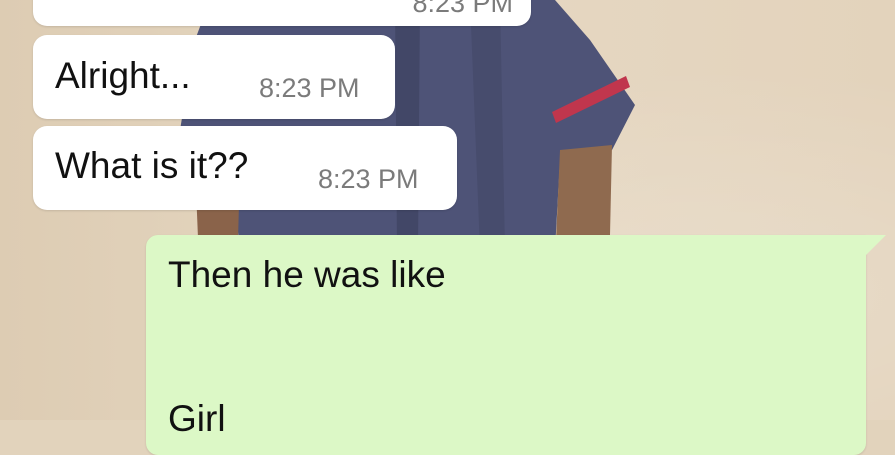 This screenshot has width=895, height=455. What do you see at coordinates (307, 274) in the screenshot?
I see `message-text: Then he was like` at bounding box center [307, 274].